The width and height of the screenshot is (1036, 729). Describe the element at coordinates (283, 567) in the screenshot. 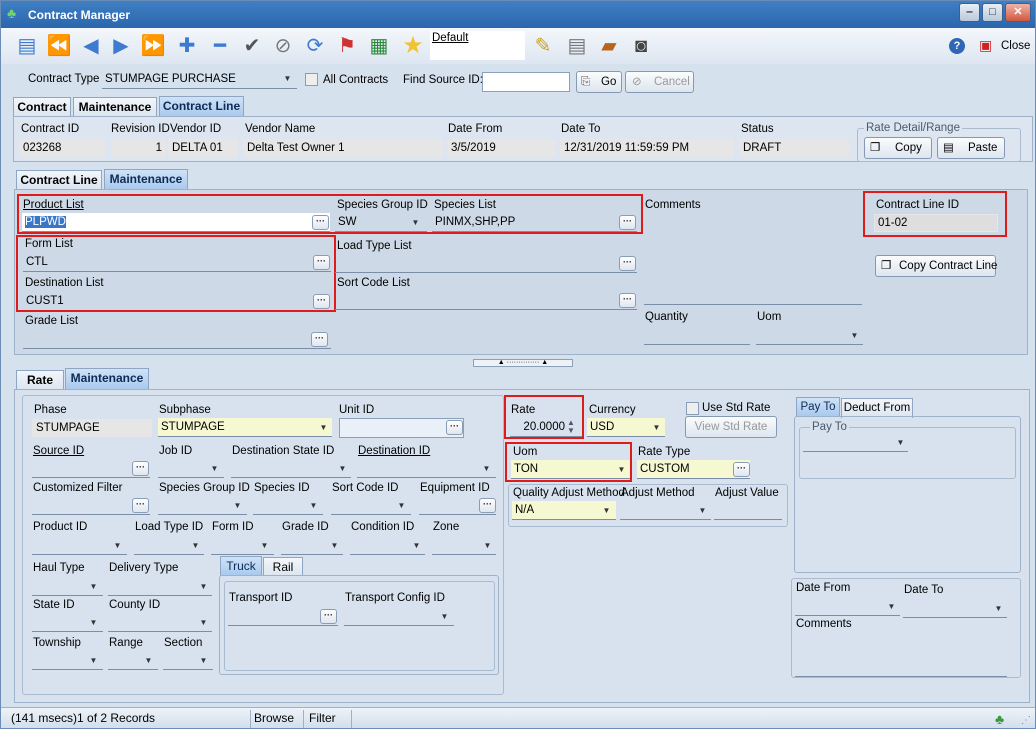

I see `tab-rail: Rail` at that location.